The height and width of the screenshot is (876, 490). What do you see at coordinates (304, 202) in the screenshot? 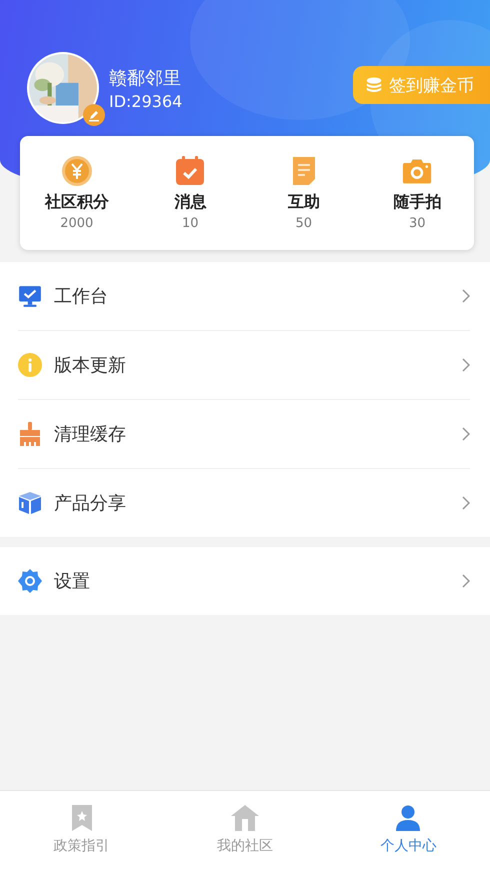
I see `stat-label: 互助` at bounding box center [304, 202].